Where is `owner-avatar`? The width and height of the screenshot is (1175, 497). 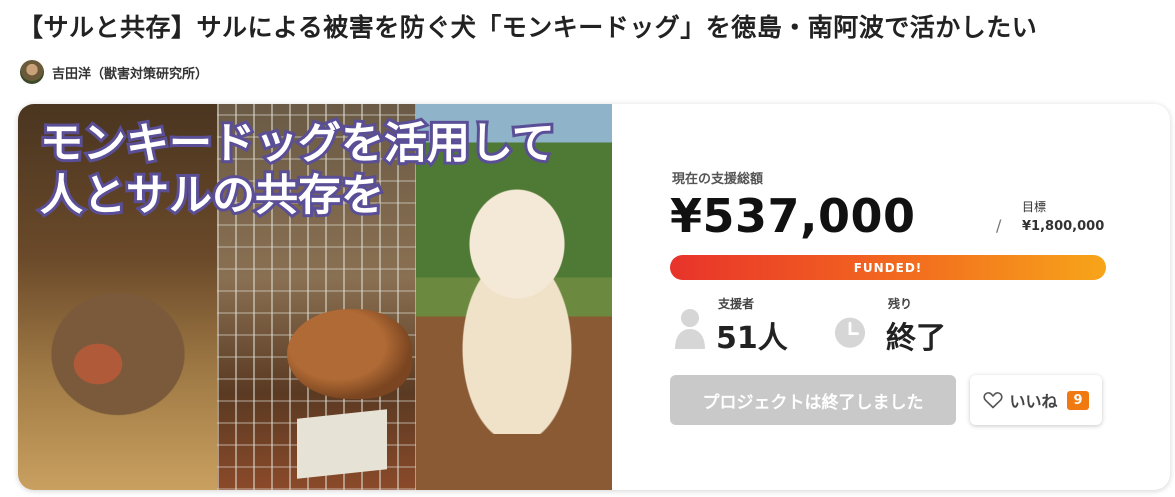
owner-avatar is located at coordinates (32, 72).